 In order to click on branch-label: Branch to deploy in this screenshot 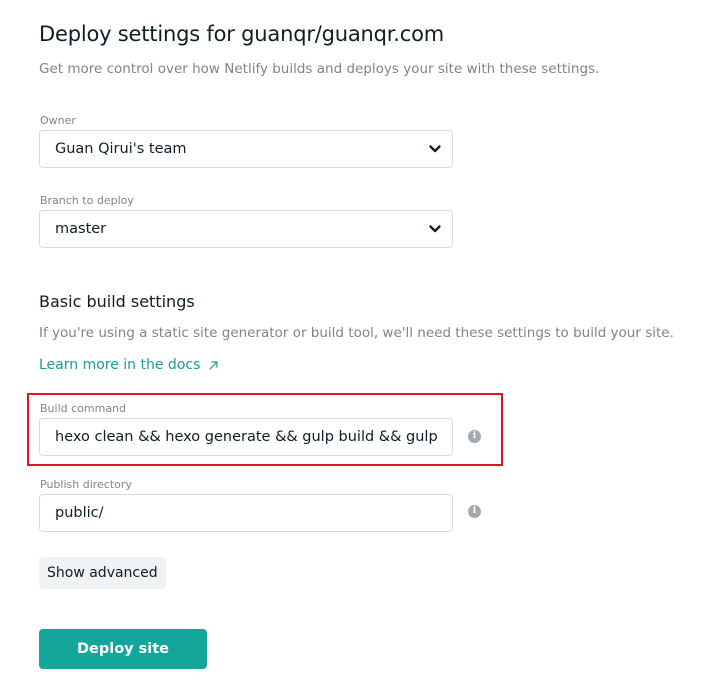, I will do `click(87, 200)`.